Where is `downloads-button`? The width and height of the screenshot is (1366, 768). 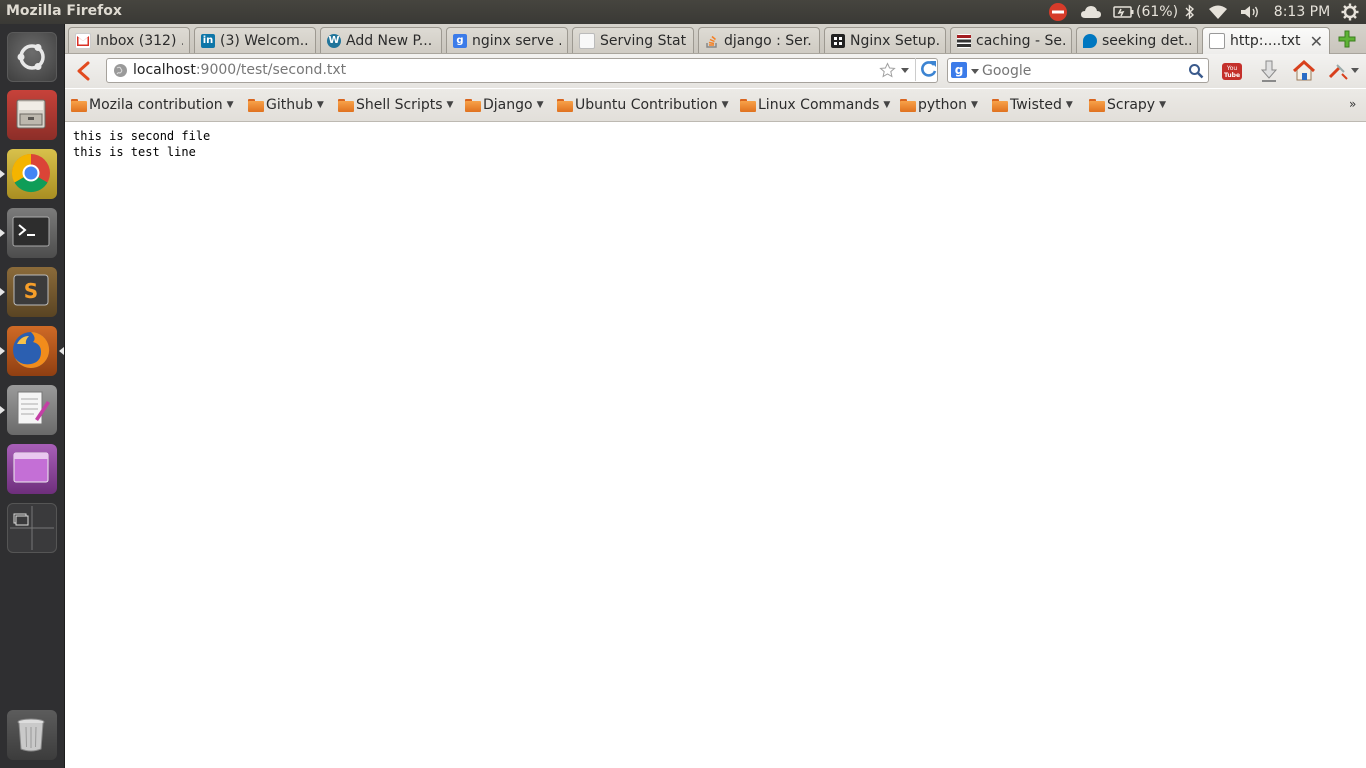 downloads-button is located at coordinates (1269, 71).